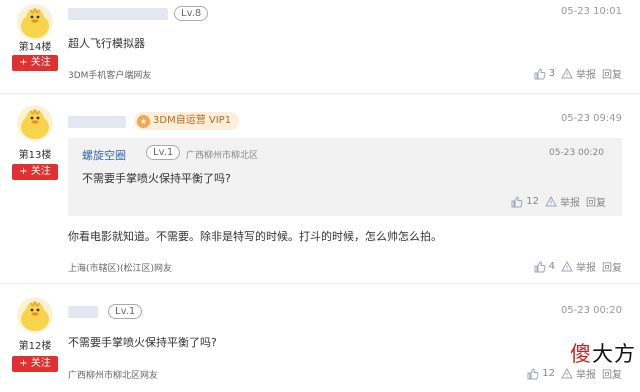 This screenshot has height=392, width=640. I want to click on vip-medal-icon: ★, so click(143, 121).